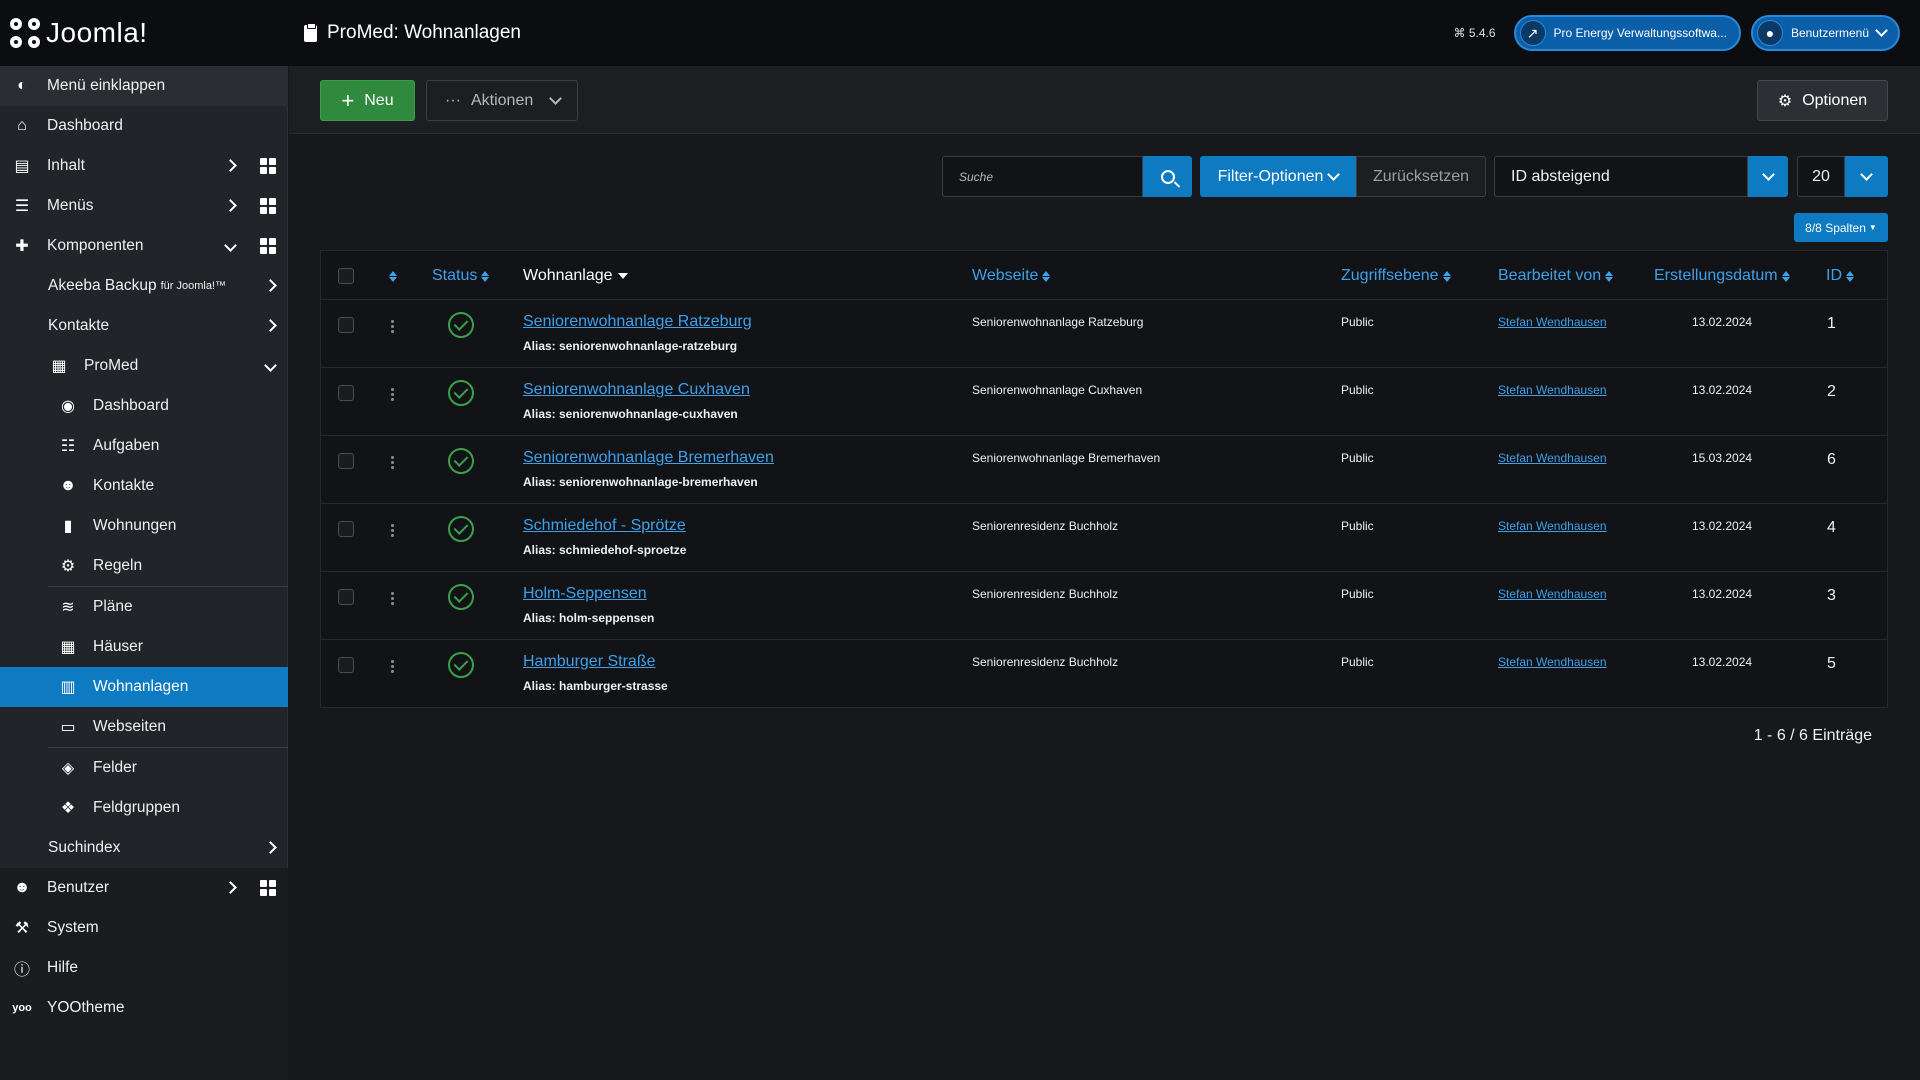 This screenshot has width=1920, height=1080. I want to click on sidebar-item-contacts: Kontakte, so click(144, 326).